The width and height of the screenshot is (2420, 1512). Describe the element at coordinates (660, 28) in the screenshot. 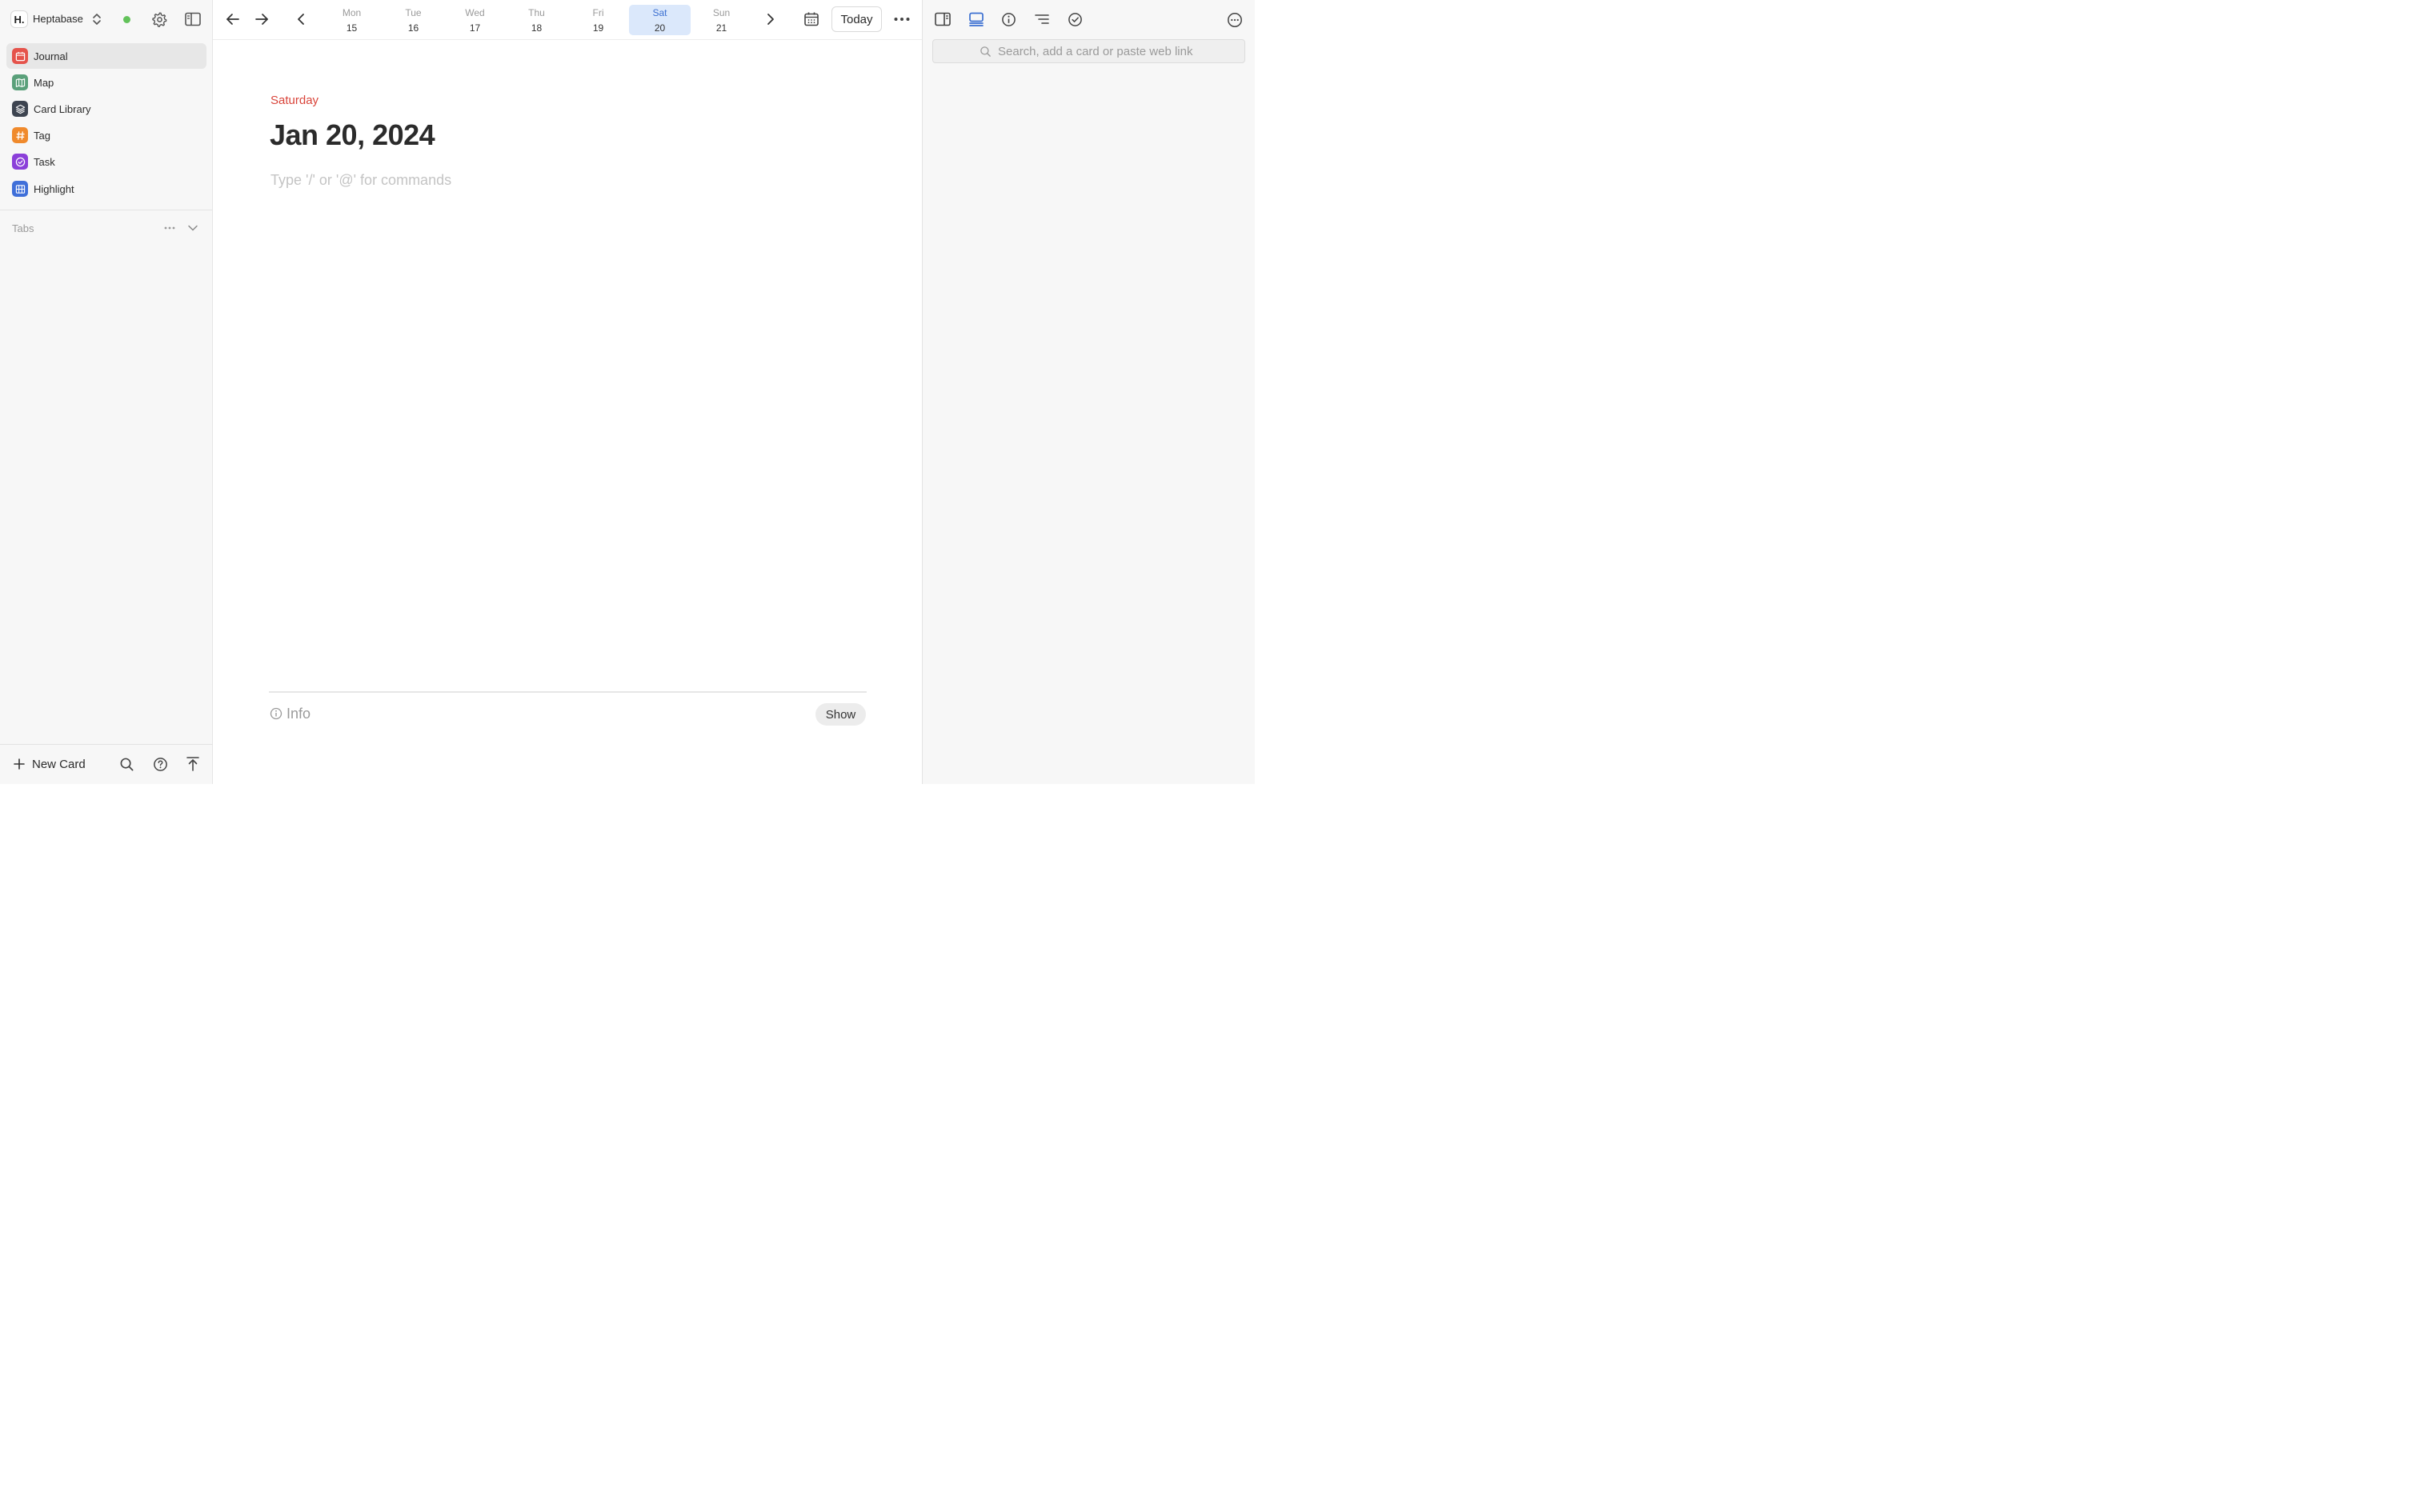

I see `day-number: 20` at that location.